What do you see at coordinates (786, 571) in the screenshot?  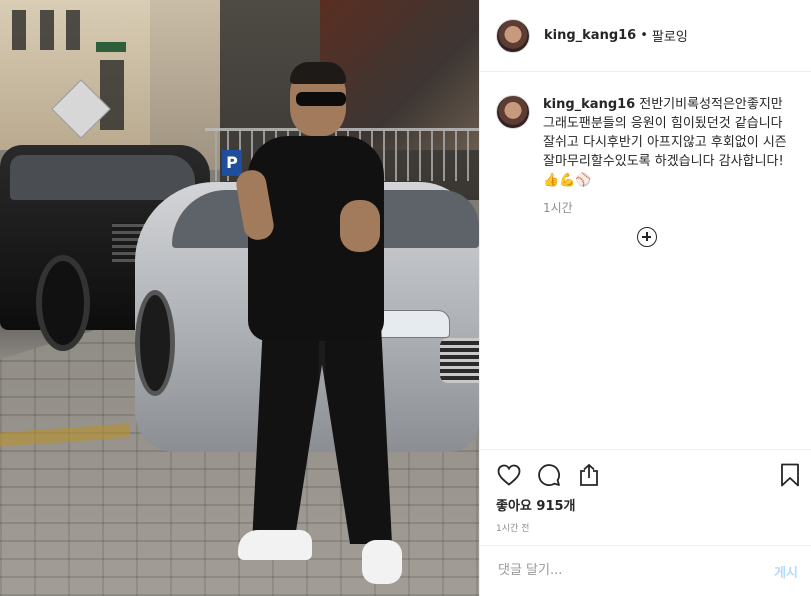 I see `post-comment-button: 게시` at bounding box center [786, 571].